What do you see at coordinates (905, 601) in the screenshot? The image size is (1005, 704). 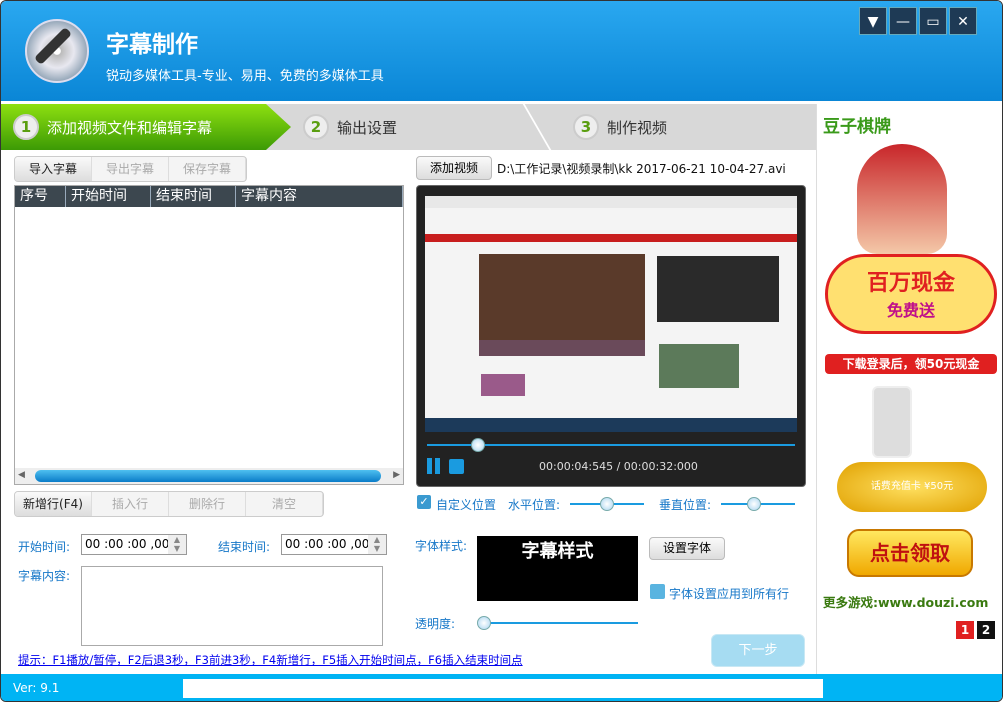 I see `ad-more-games-link: 更多游戏:www.douzi.com` at bounding box center [905, 601].